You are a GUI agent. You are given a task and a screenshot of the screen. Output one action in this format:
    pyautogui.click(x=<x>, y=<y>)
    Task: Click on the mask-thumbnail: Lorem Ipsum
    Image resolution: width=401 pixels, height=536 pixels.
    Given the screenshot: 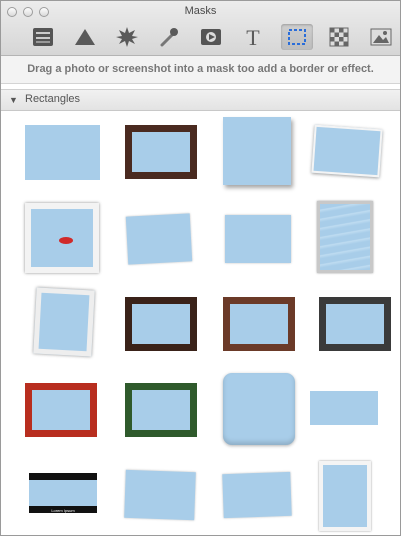 What is the action you would take?
    pyautogui.click(x=63, y=493)
    